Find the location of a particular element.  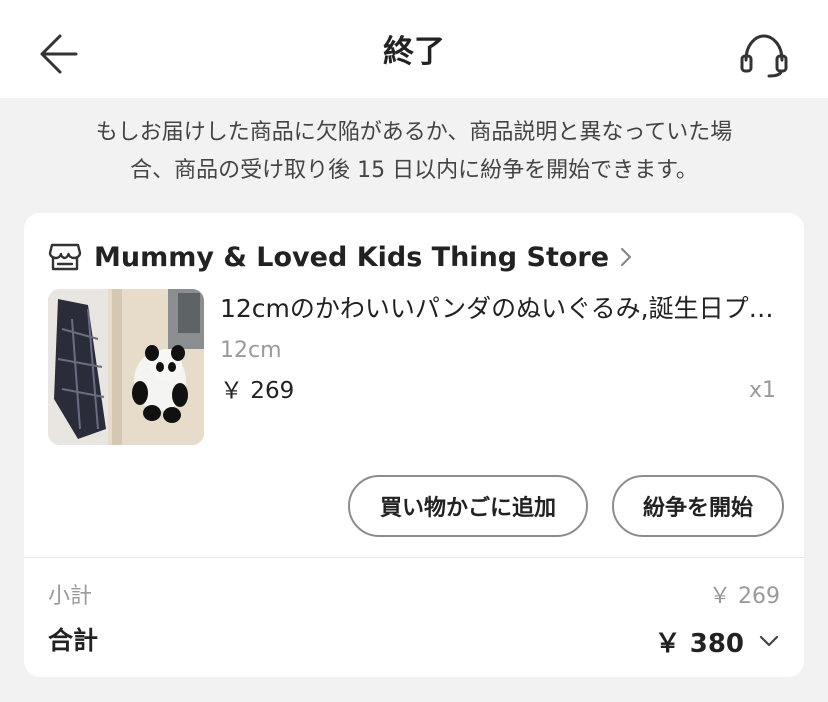

page-title: 終了 is located at coordinates (414, 52).